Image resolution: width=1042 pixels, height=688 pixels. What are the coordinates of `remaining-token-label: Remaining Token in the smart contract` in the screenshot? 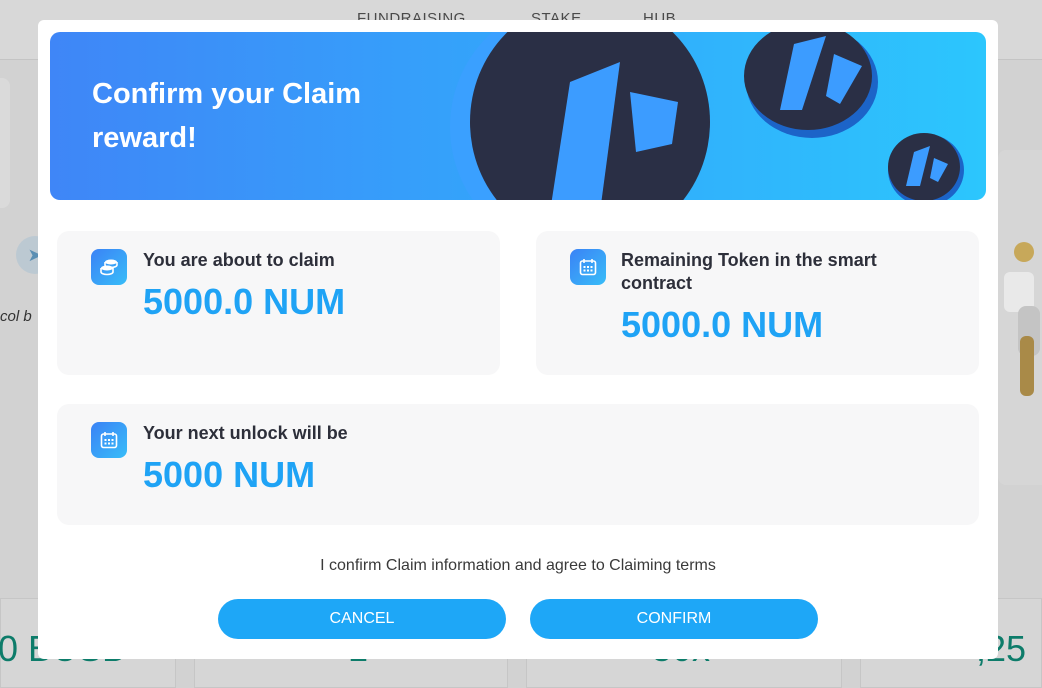 It's located at (749, 271).